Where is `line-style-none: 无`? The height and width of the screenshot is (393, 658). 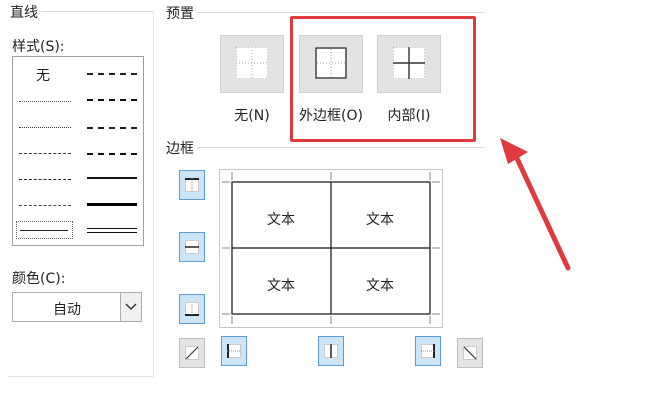 line-style-none: 无 is located at coordinates (43, 75).